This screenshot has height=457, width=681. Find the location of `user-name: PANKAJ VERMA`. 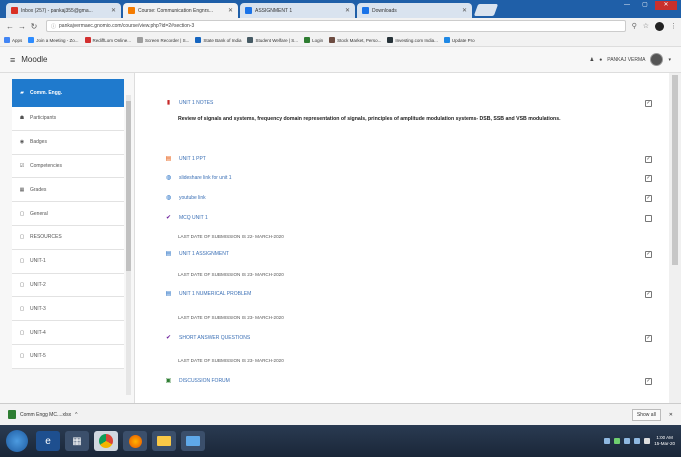

user-name: PANKAJ VERMA is located at coordinates (626, 60).